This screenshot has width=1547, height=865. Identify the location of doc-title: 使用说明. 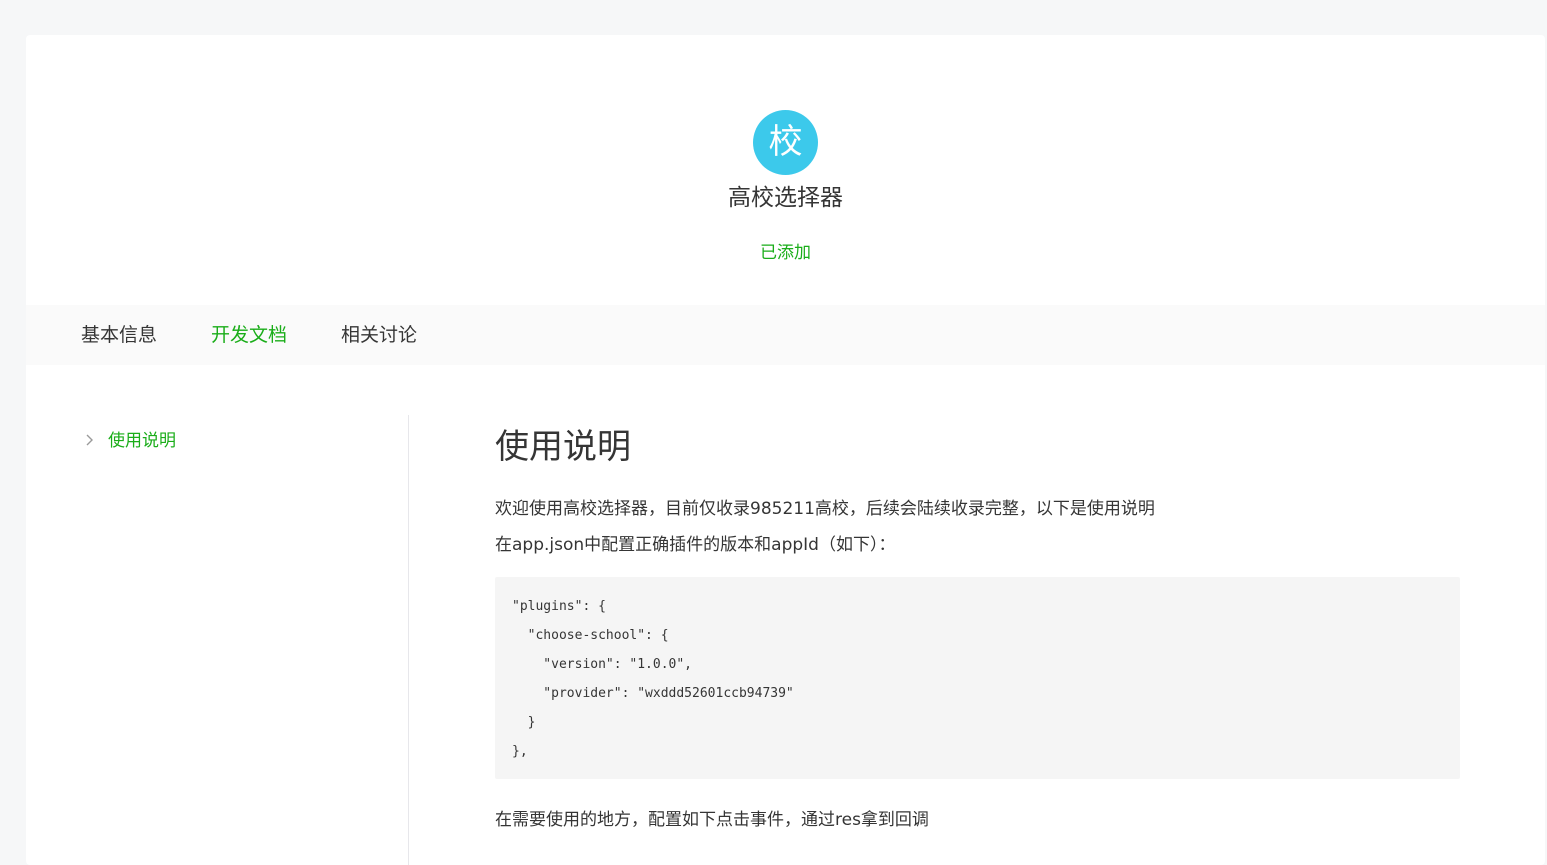
(563, 447).